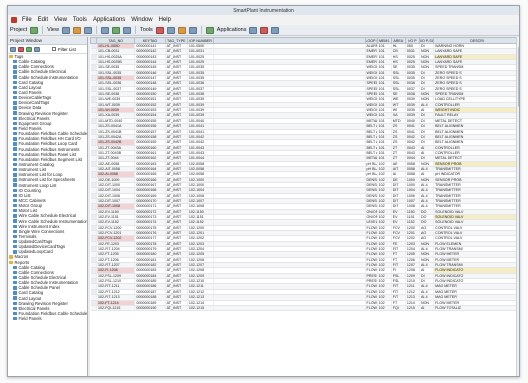  What do you see at coordinates (76, 30) in the screenshot?
I see `filter-icon` at bounding box center [76, 30].